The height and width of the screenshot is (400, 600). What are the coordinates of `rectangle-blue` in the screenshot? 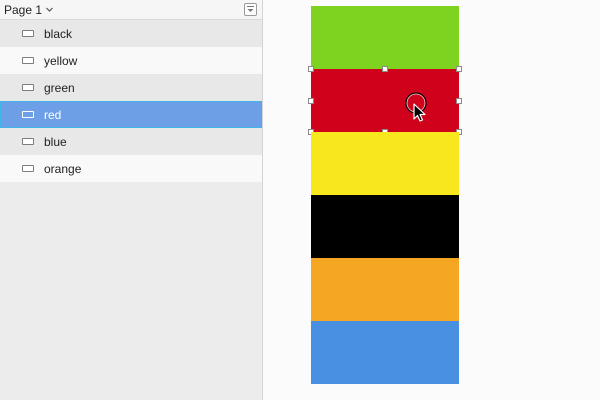 It's located at (385, 352).